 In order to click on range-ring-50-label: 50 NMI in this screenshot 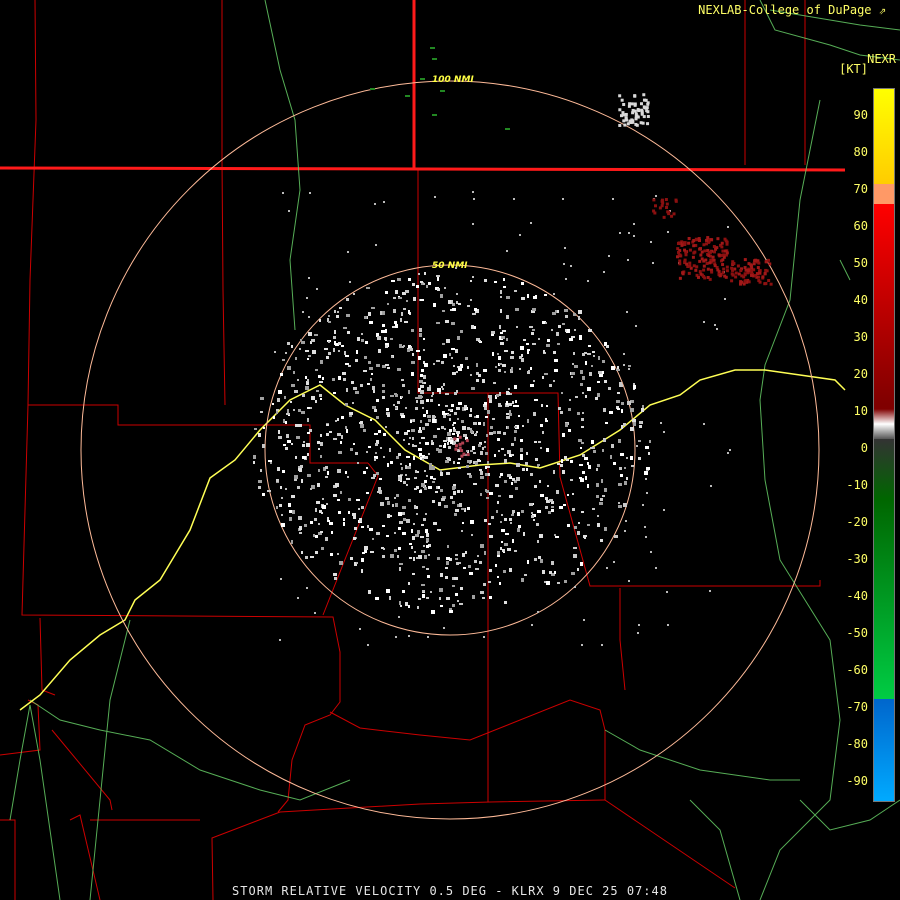, I will do `click(450, 266)`.